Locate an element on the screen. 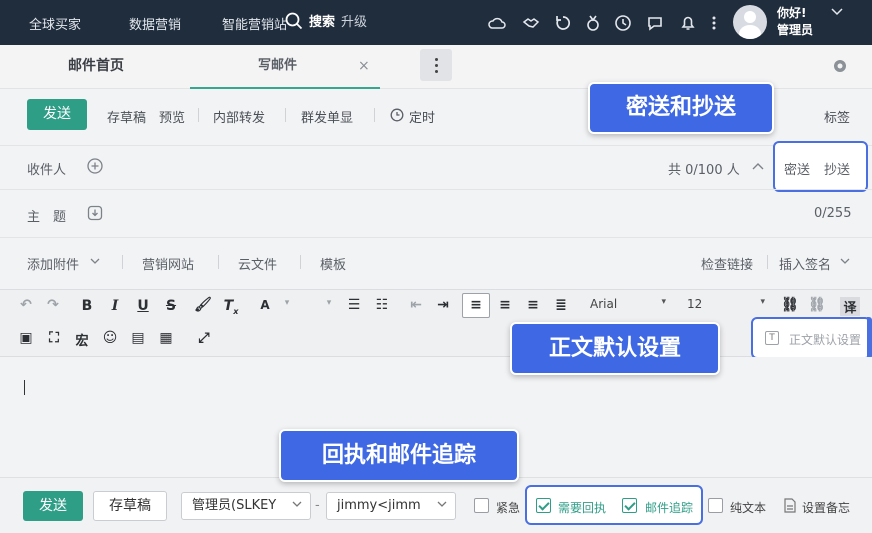 This screenshot has width=872, height=533. sender-select: 管理员(SLKEY is located at coordinates (246, 506).